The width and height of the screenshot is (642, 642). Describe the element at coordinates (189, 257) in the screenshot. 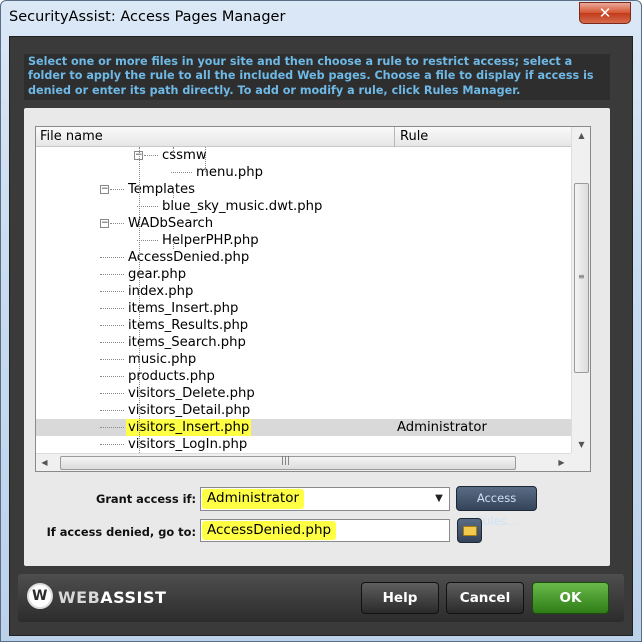

I see `file-name: AccessDenied.php` at that location.